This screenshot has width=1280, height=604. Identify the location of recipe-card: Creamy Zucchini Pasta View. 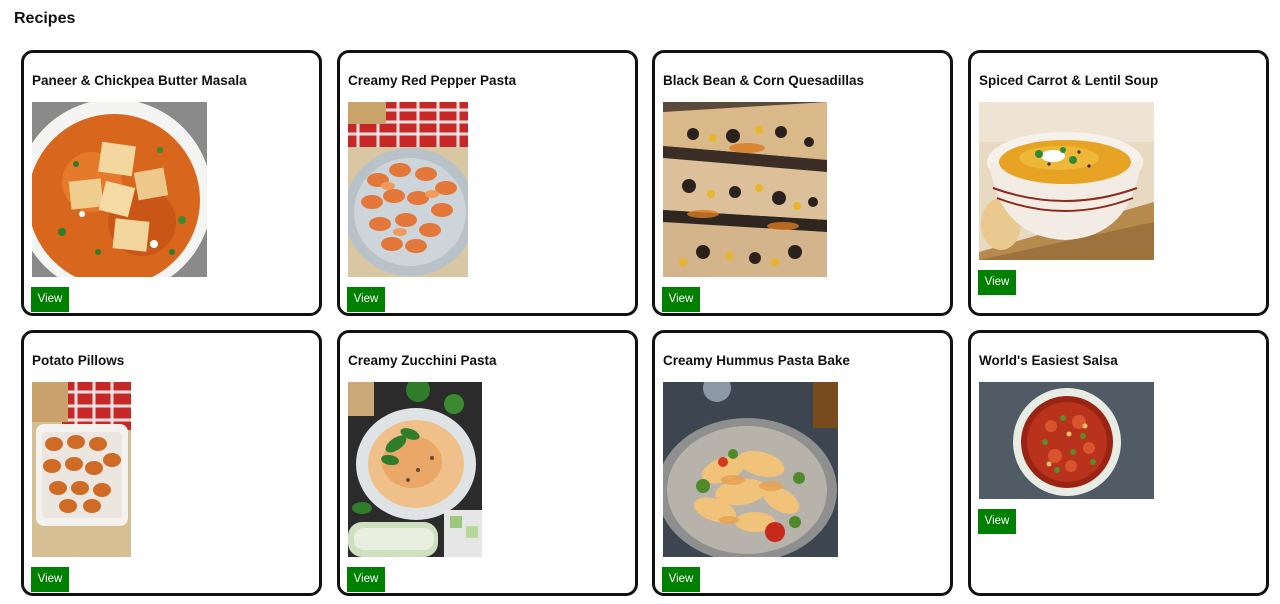
(487, 463).